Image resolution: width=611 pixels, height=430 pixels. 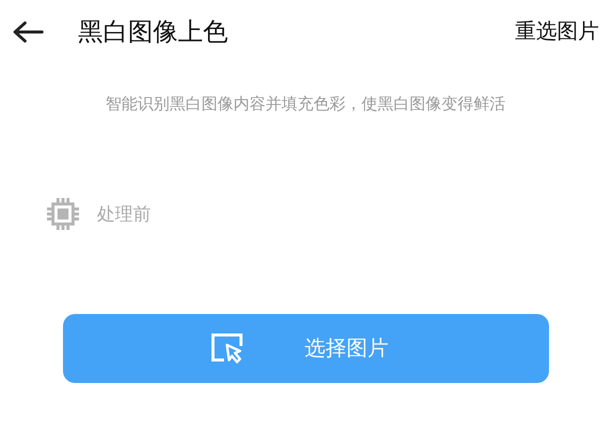 What do you see at coordinates (124, 214) in the screenshot?
I see `section-label: 处理前` at bounding box center [124, 214].